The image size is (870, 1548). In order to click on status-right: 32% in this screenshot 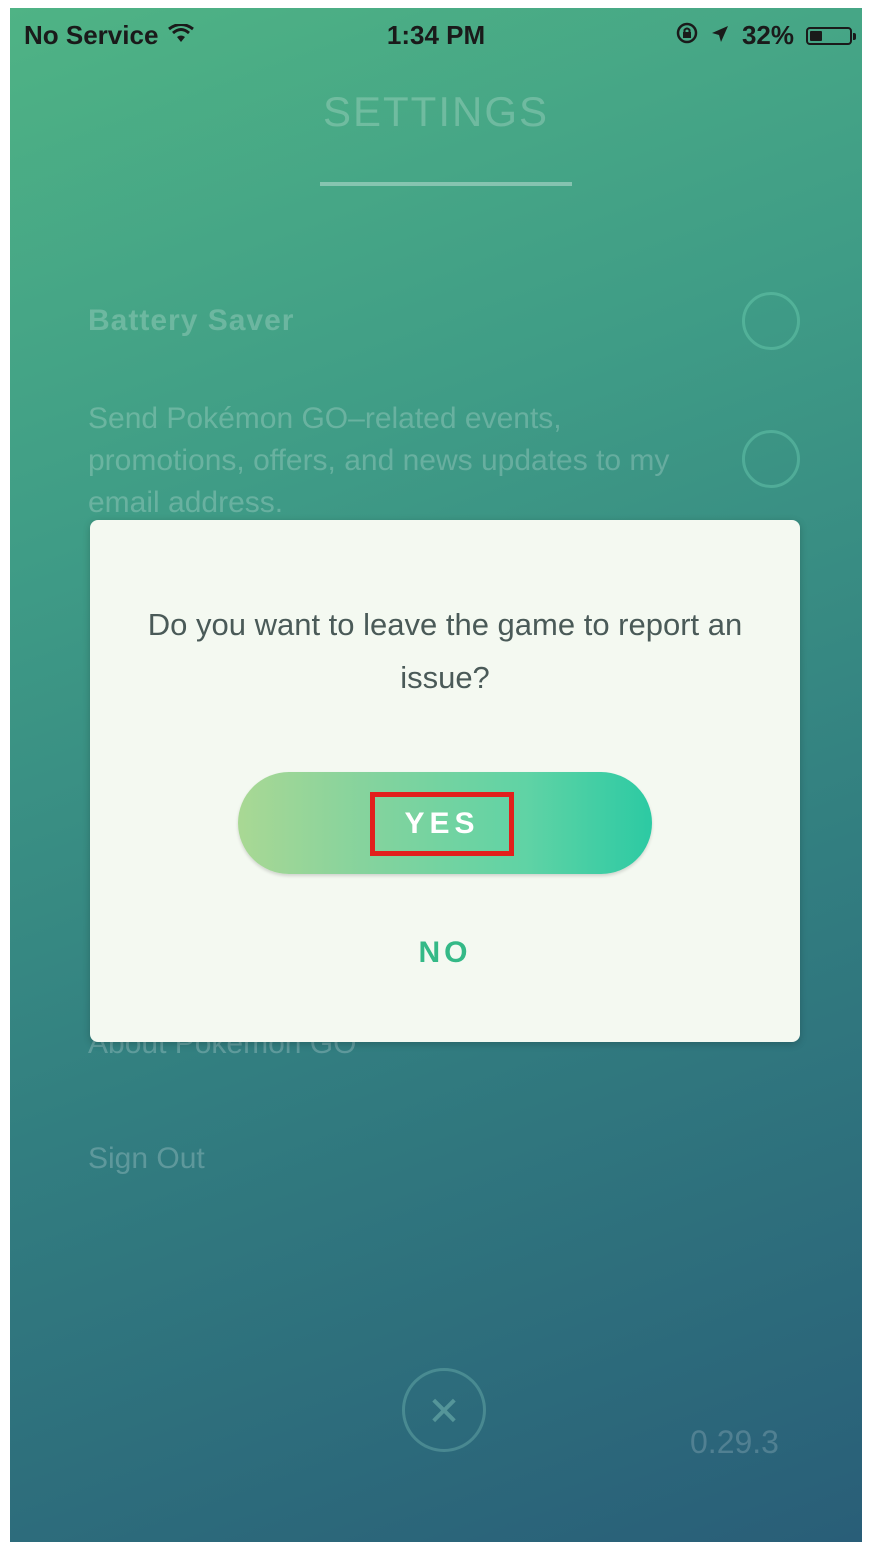, I will do `click(766, 35)`.